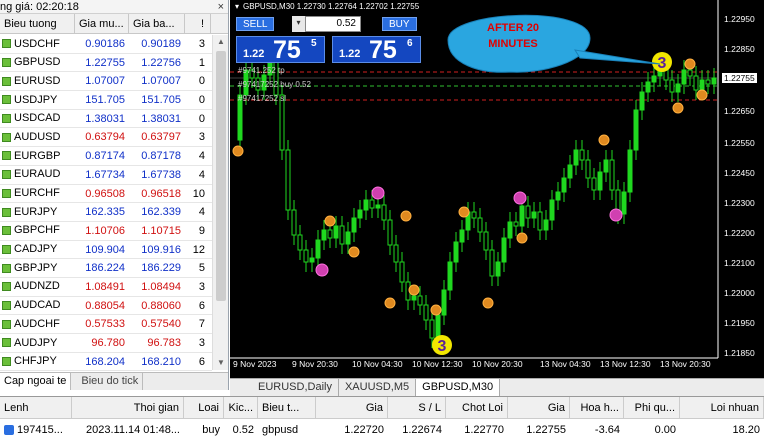 The image size is (764, 442). What do you see at coordinates (299, 24) in the screenshot?
I see `lot-stepper-icon: ▾` at bounding box center [299, 24].